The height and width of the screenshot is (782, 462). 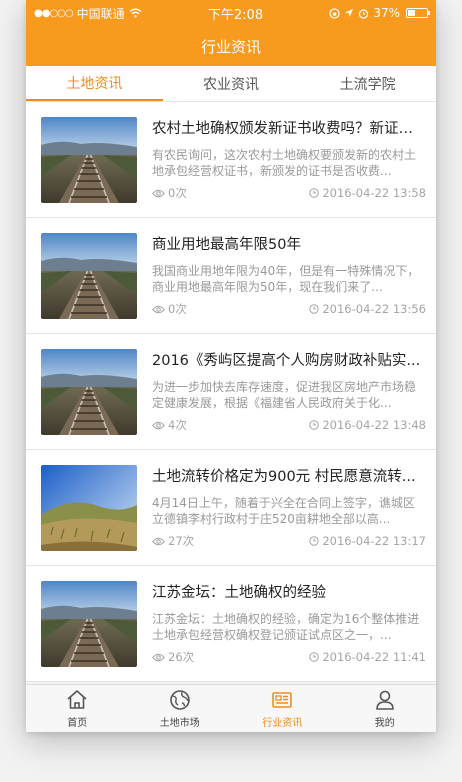 What do you see at coordinates (384, 700) in the screenshot?
I see `user-icon` at bounding box center [384, 700].